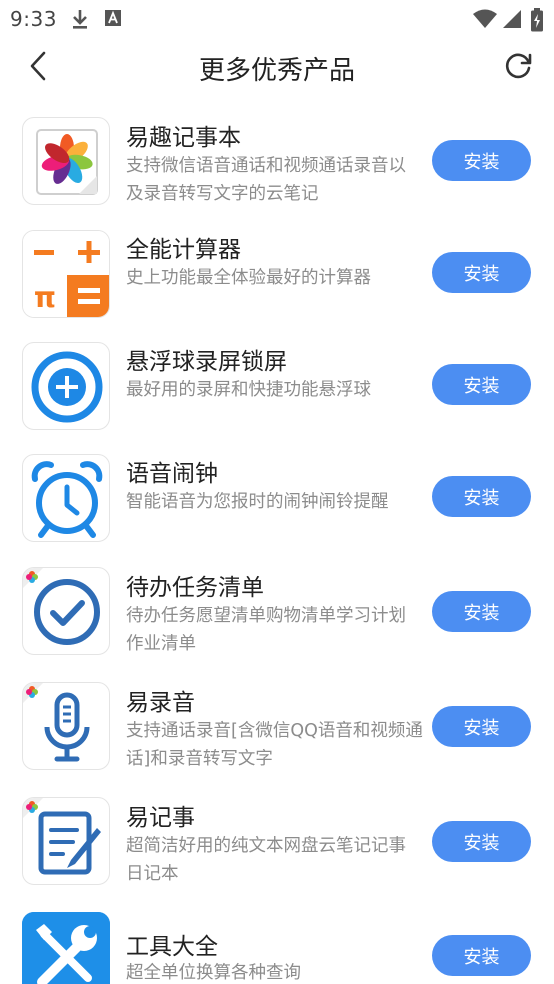 The width and height of the screenshot is (554, 984). Describe the element at coordinates (195, 588) in the screenshot. I see `app-name: 待办任务清单` at that location.